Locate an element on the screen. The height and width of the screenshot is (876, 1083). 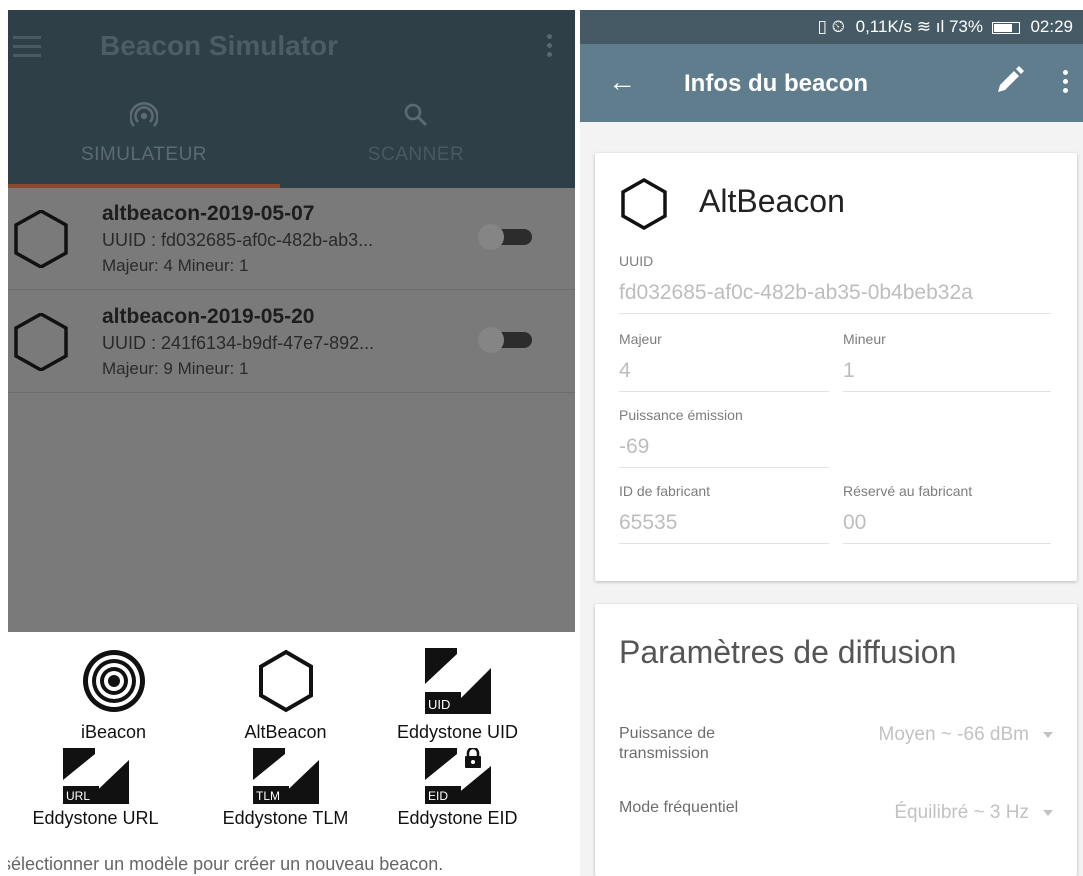
search-icon is located at coordinates (416, 115).